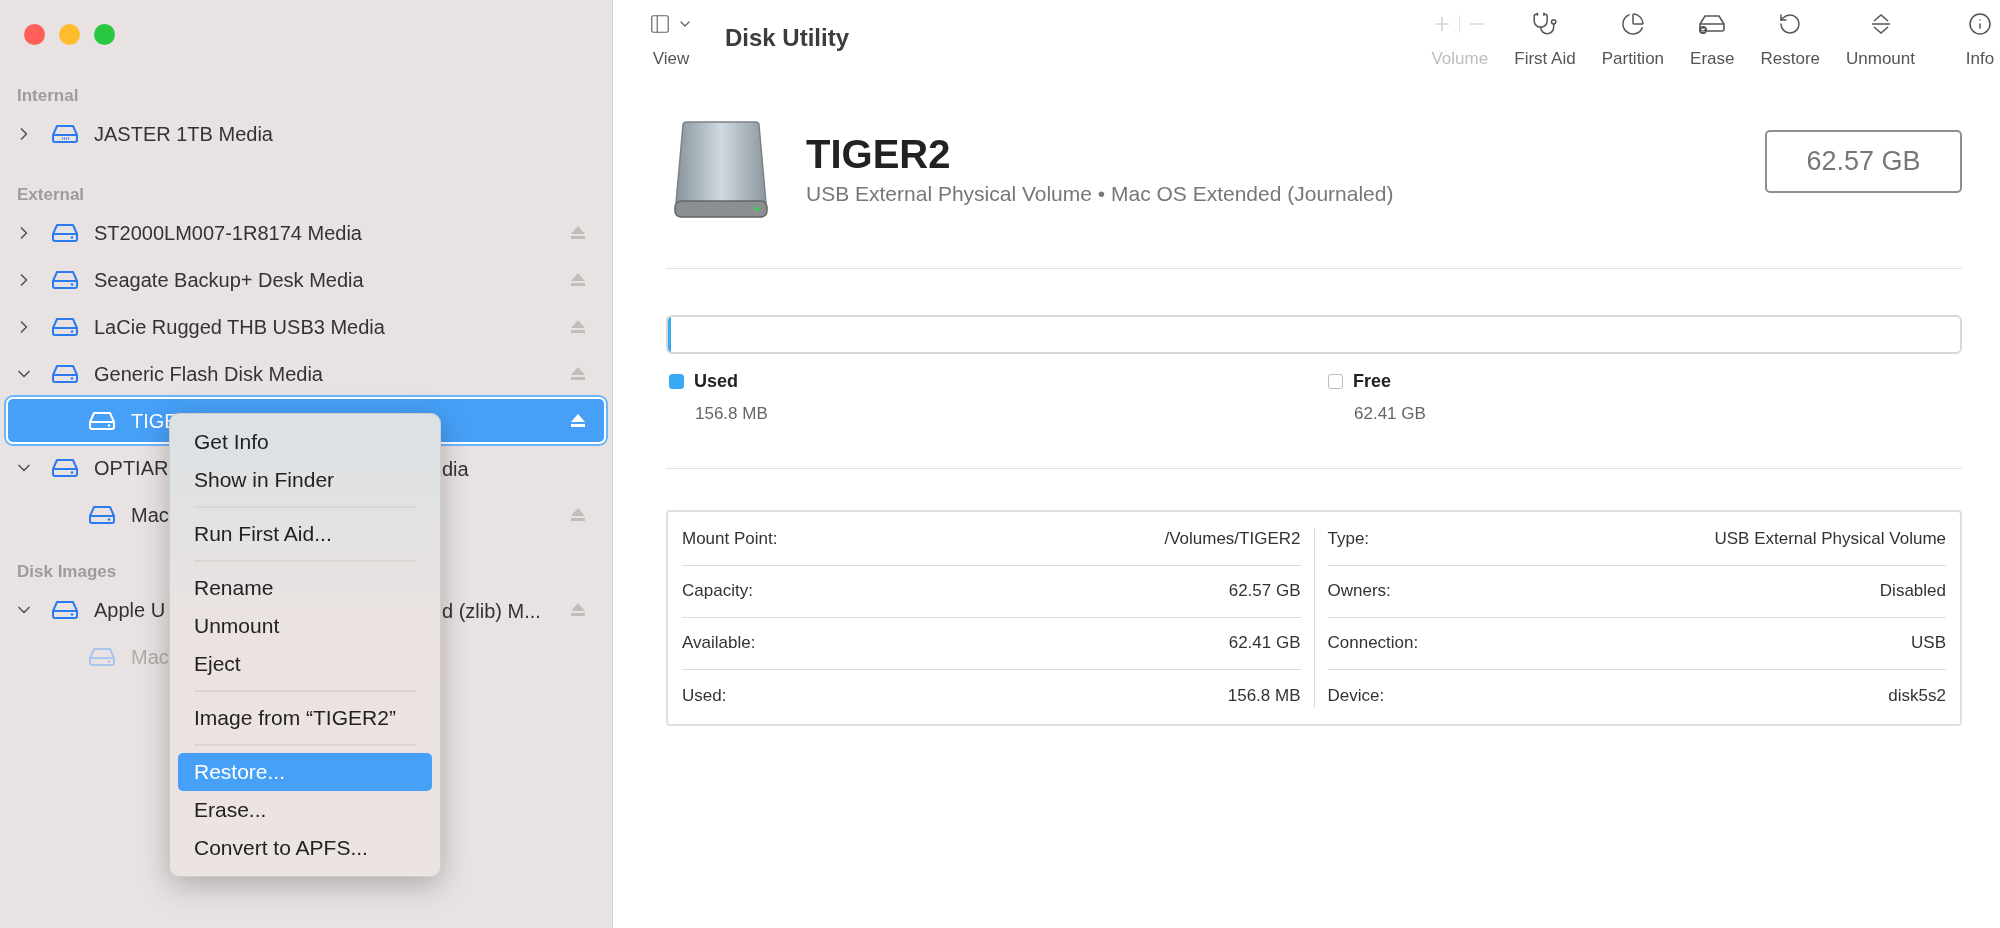 The width and height of the screenshot is (2000, 928). What do you see at coordinates (1928, 643) in the screenshot?
I see `detail-value: USB` at bounding box center [1928, 643].